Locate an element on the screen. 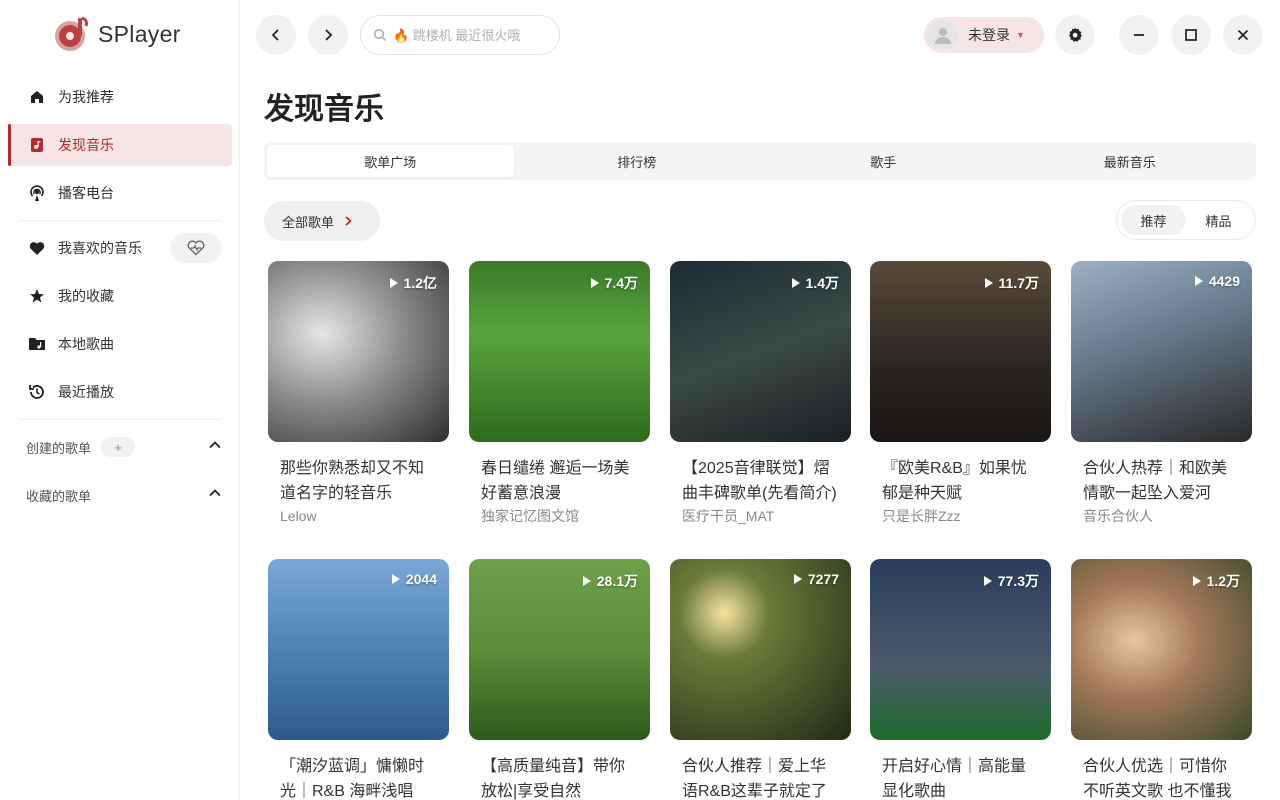  playlist-card: 28.1万 【高质量纯音】带你放松|享受自然 is located at coordinates (559, 679).